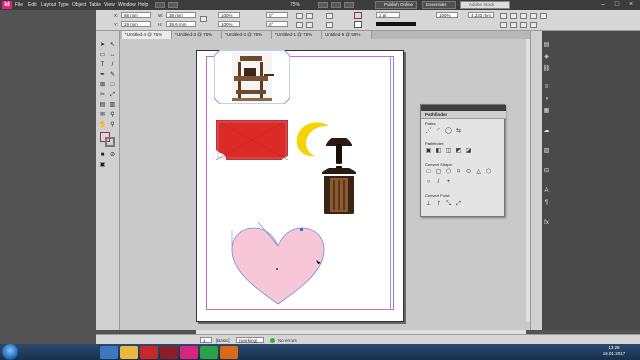 This screenshot has height=360, width=640. I want to click on opacity-field: 100%, so click(447, 15).